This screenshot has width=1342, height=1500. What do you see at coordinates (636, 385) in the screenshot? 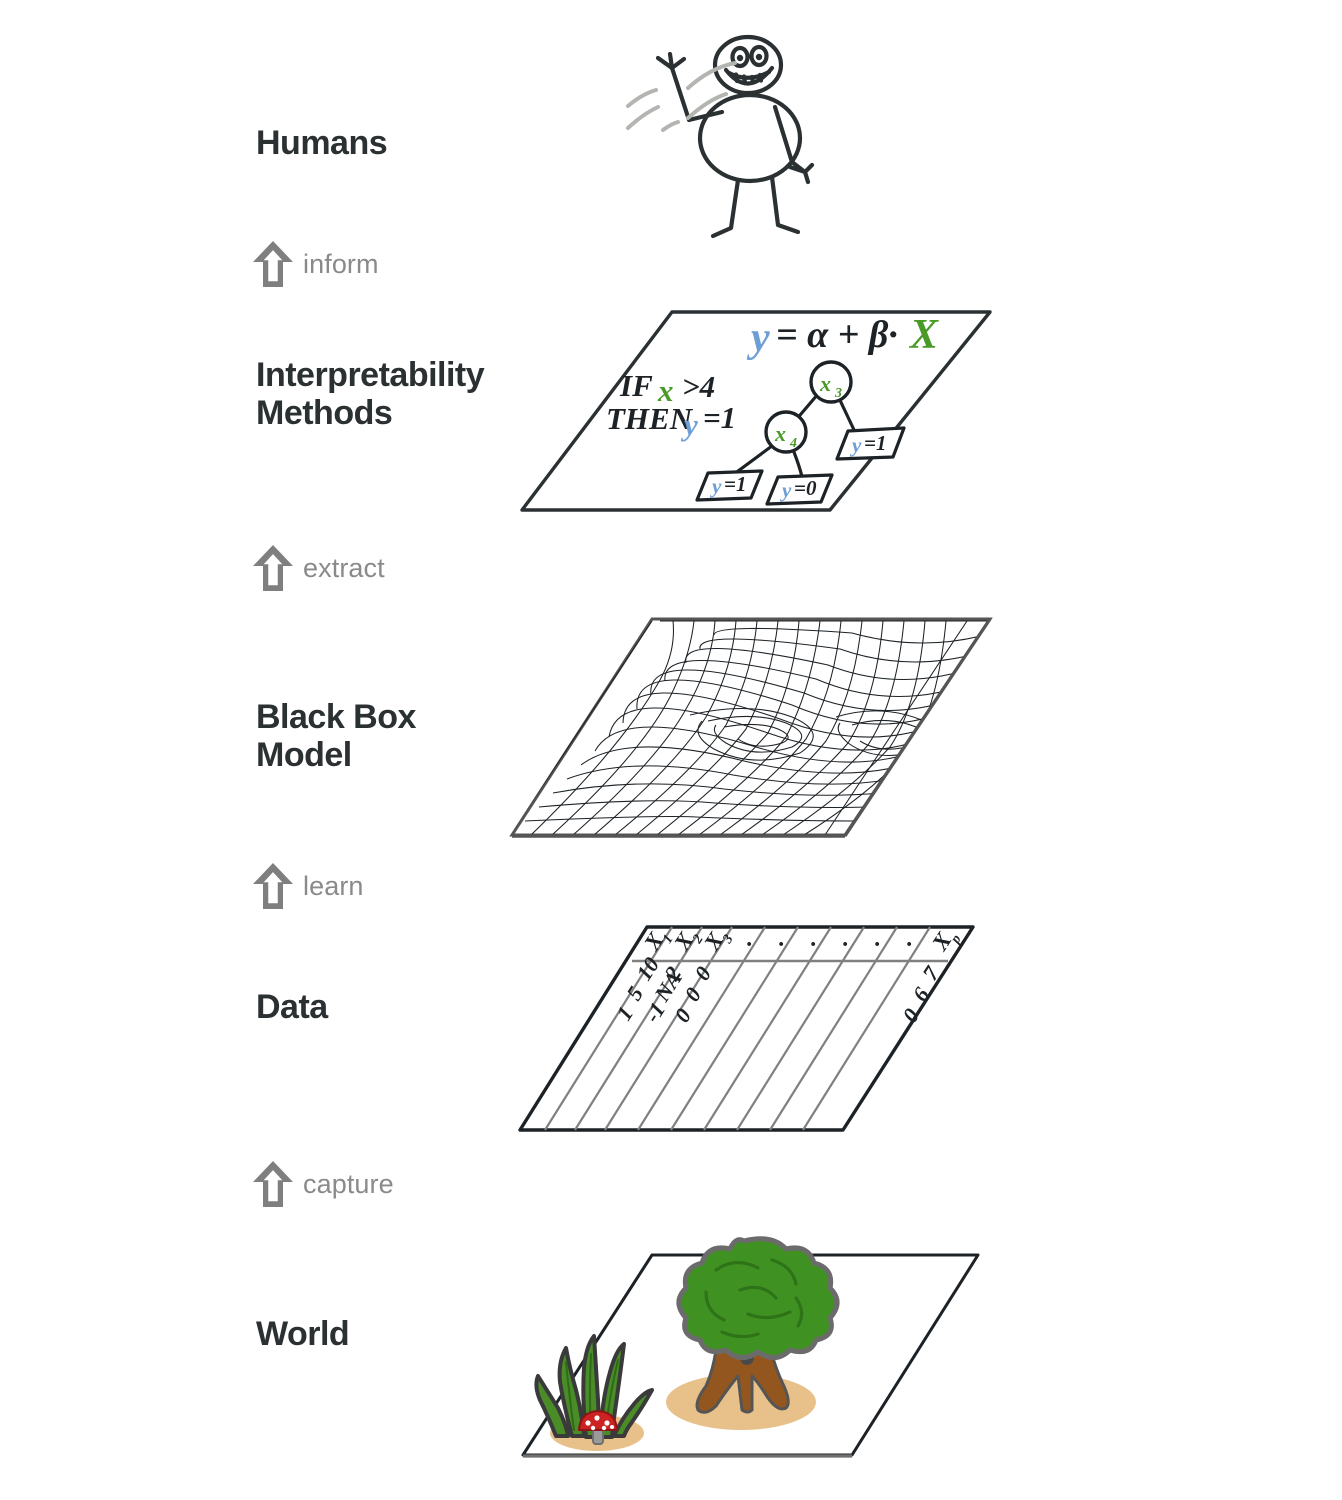
I see `rule-if-keyword: IF` at bounding box center [636, 385].